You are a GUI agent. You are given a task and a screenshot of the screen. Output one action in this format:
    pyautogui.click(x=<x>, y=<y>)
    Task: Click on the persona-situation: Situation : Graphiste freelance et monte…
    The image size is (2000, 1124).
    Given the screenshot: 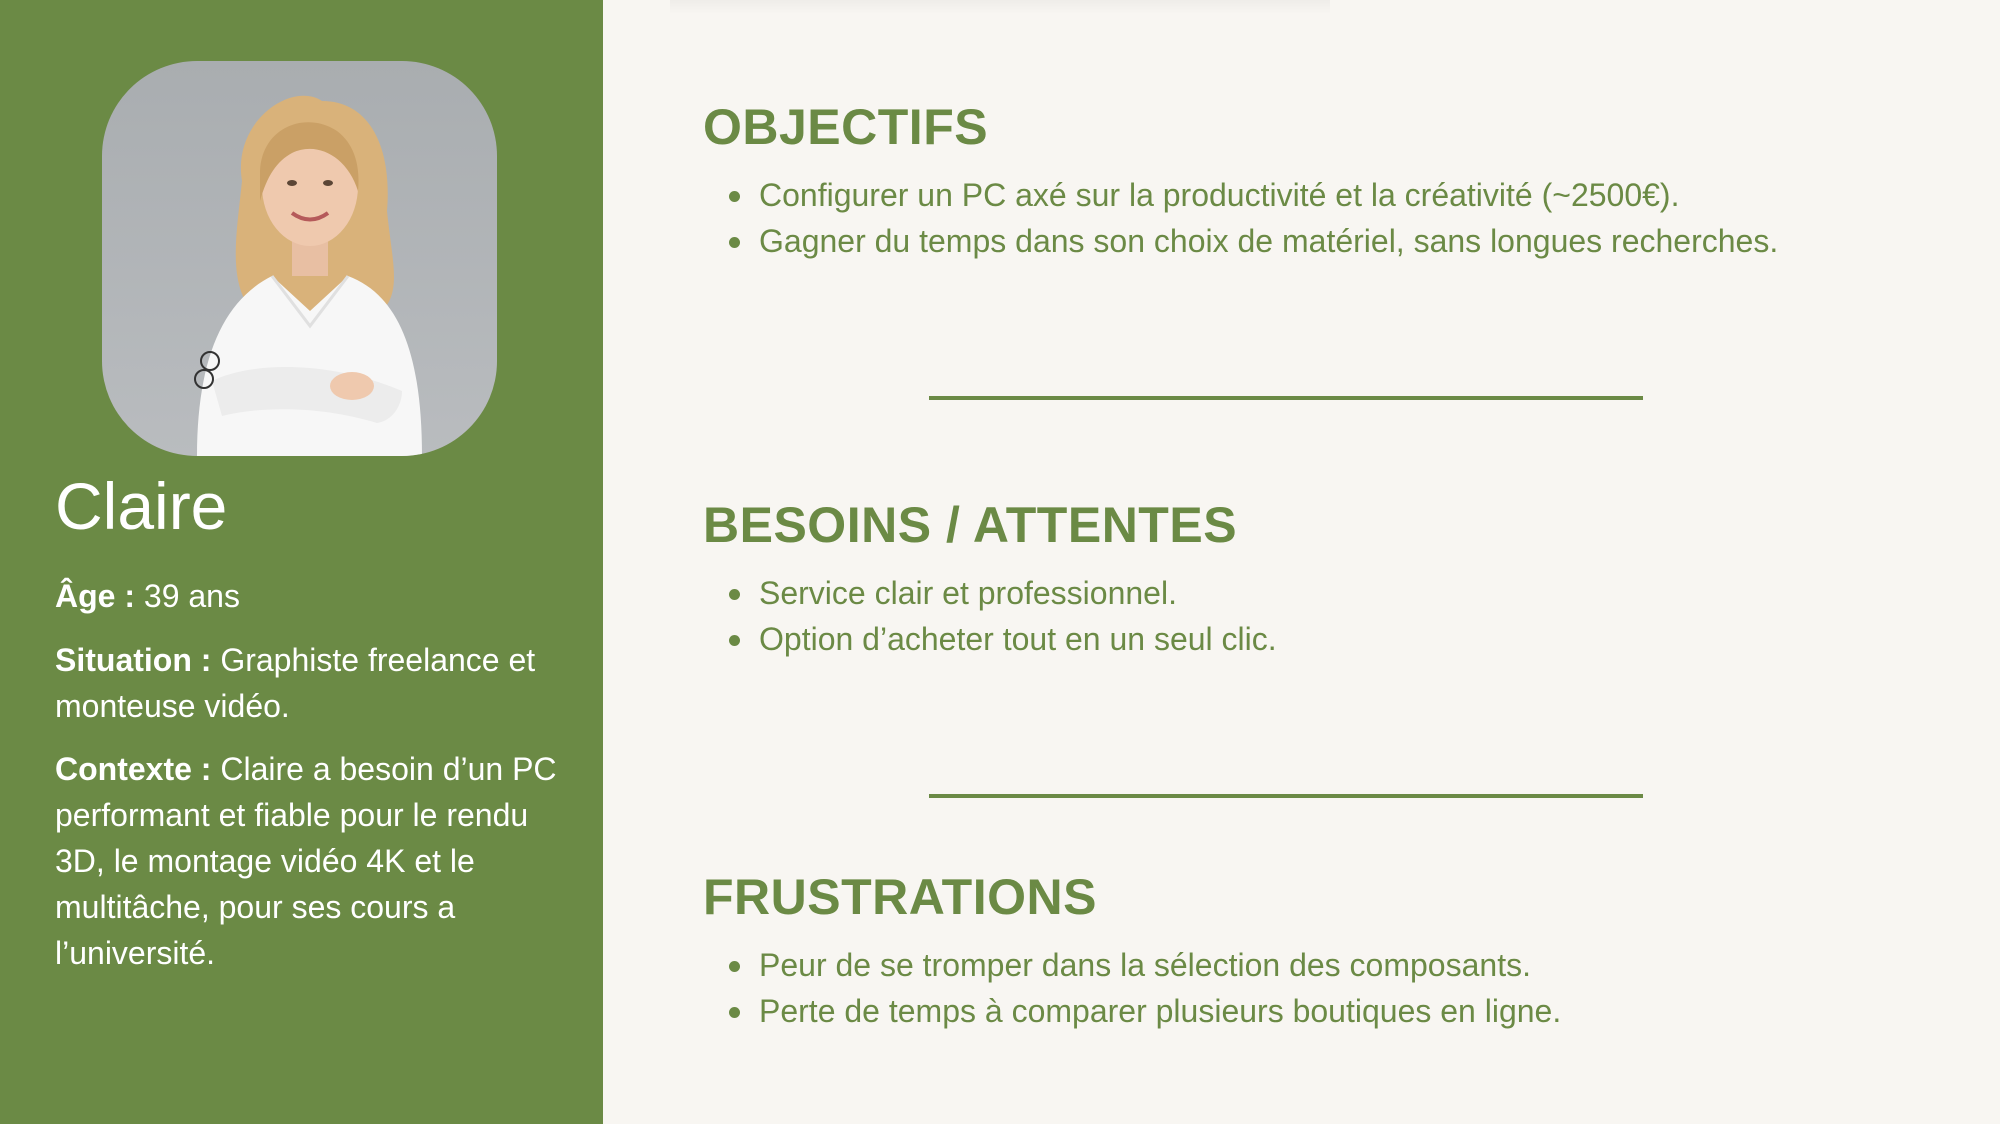 What is the action you would take?
    pyautogui.click(x=310, y=683)
    